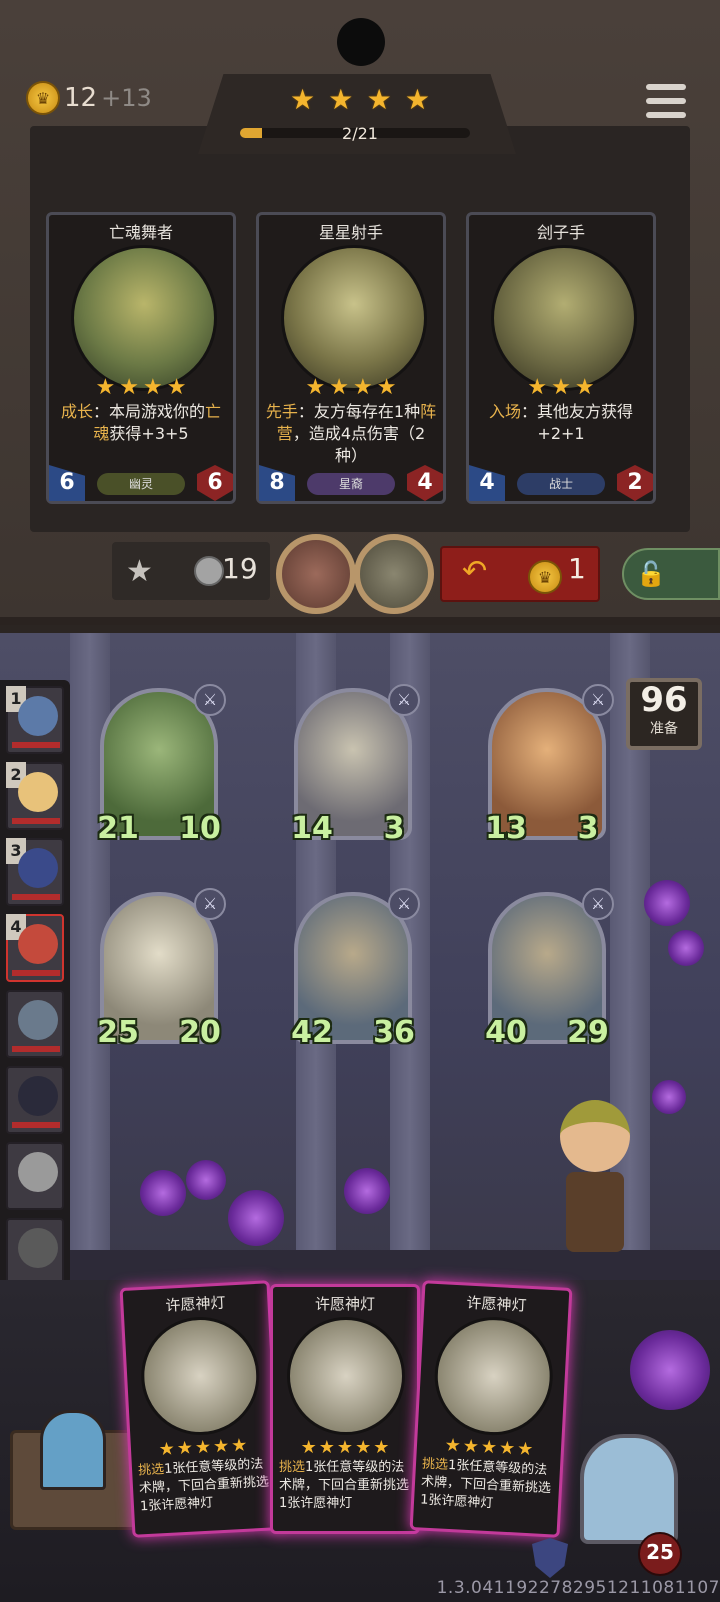 This screenshot has height=1602, width=720. I want to click on opponent-item: 3, so click(35, 872).